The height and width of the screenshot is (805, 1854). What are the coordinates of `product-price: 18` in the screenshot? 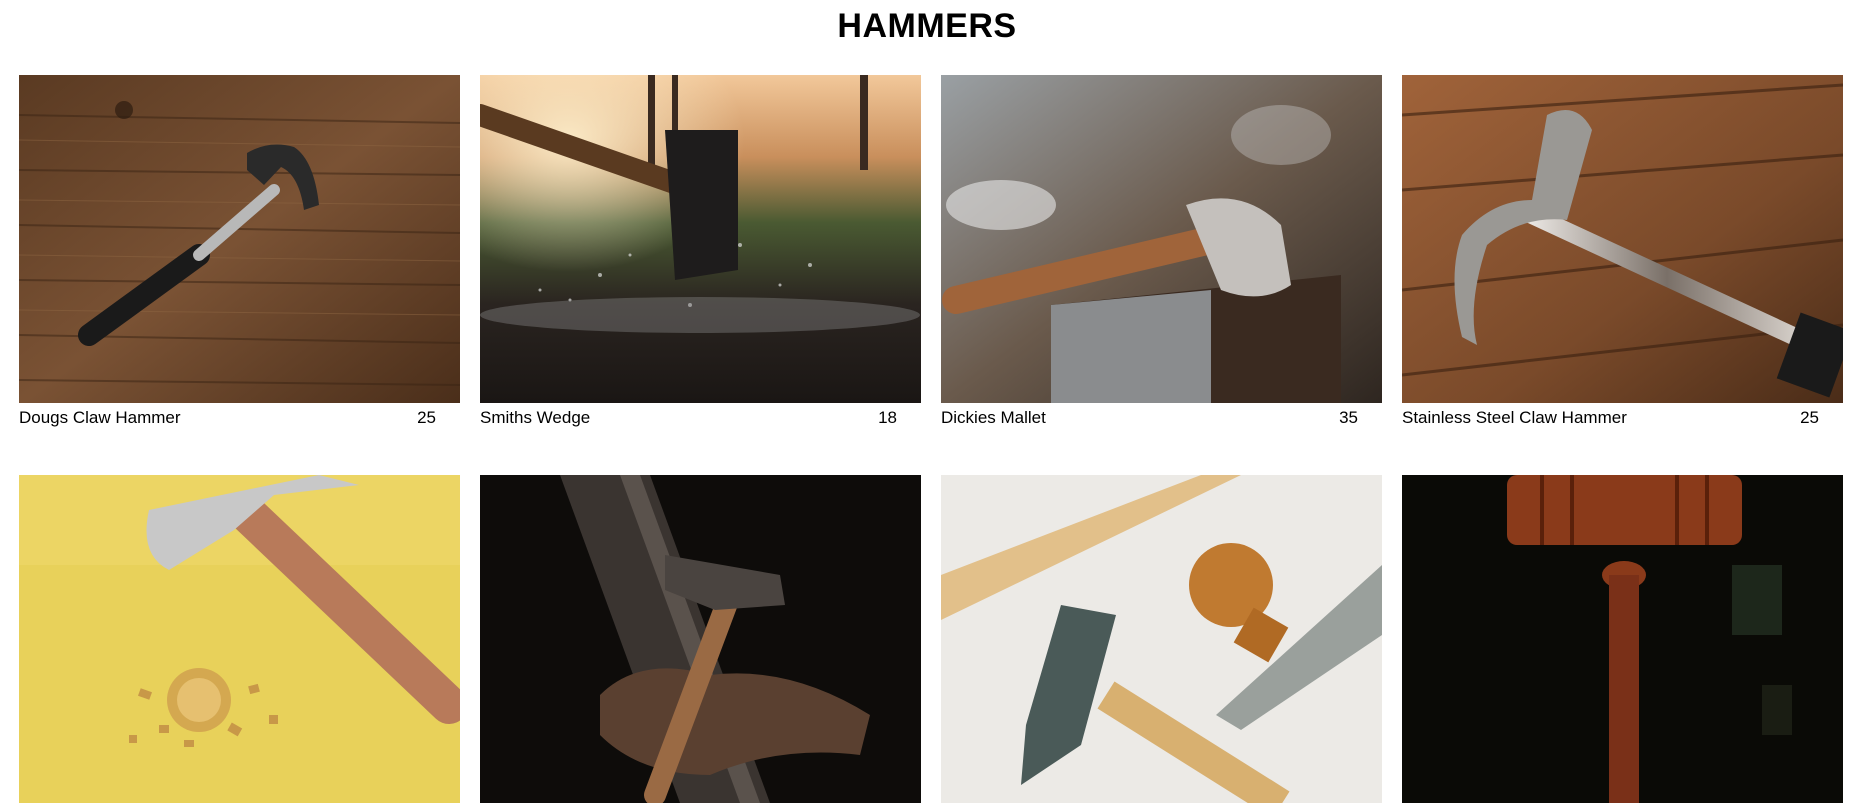 It's located at (887, 417).